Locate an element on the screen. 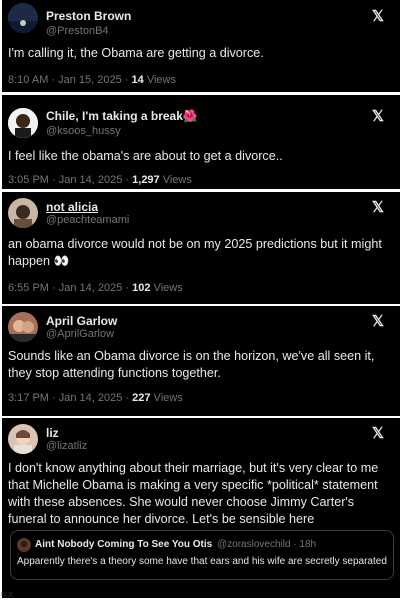  author-name: Preston Brown is located at coordinates (88, 16).